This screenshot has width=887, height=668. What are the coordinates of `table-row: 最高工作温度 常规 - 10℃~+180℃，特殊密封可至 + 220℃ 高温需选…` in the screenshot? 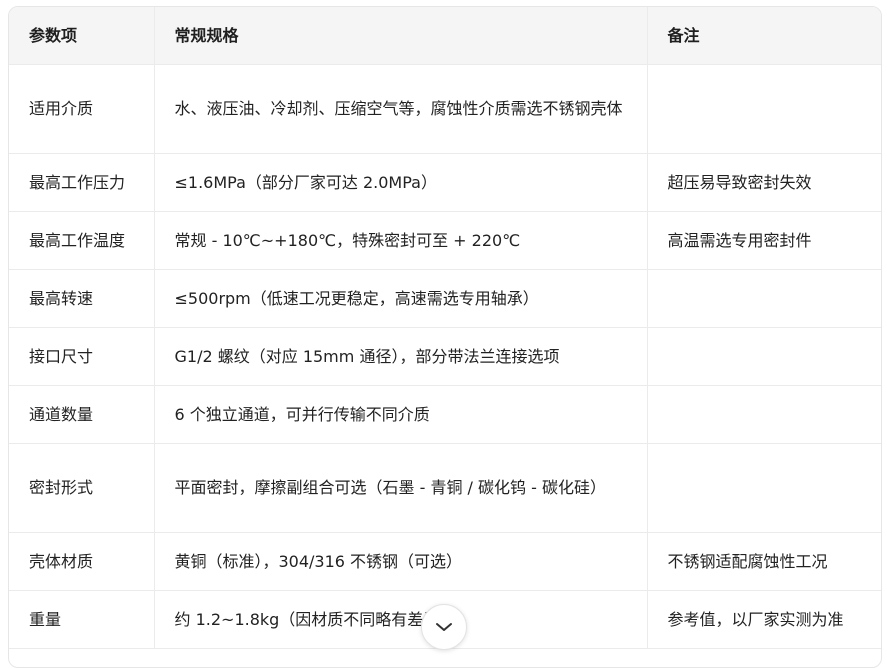 It's located at (445, 240).